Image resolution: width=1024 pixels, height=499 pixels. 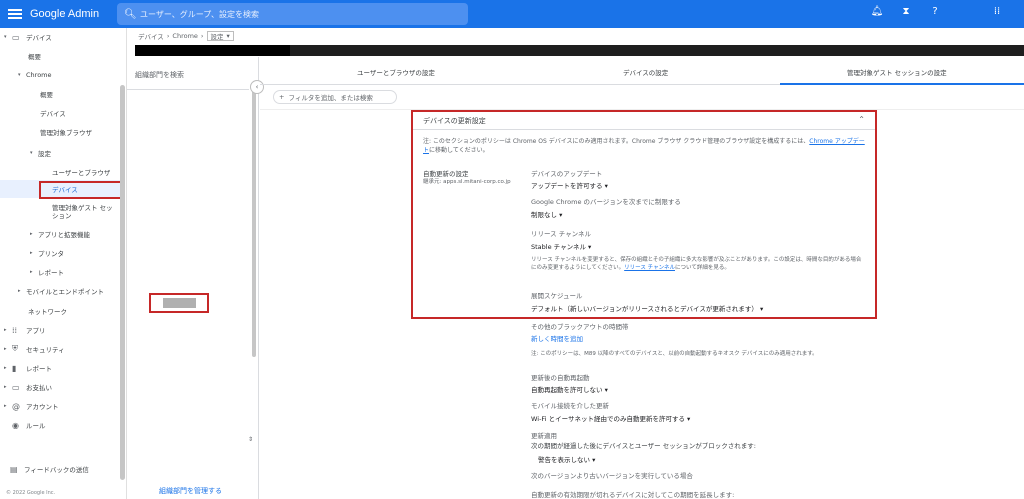 What do you see at coordinates (15, 14) in the screenshot?
I see `hamburger-menu-icon` at bounding box center [15, 14].